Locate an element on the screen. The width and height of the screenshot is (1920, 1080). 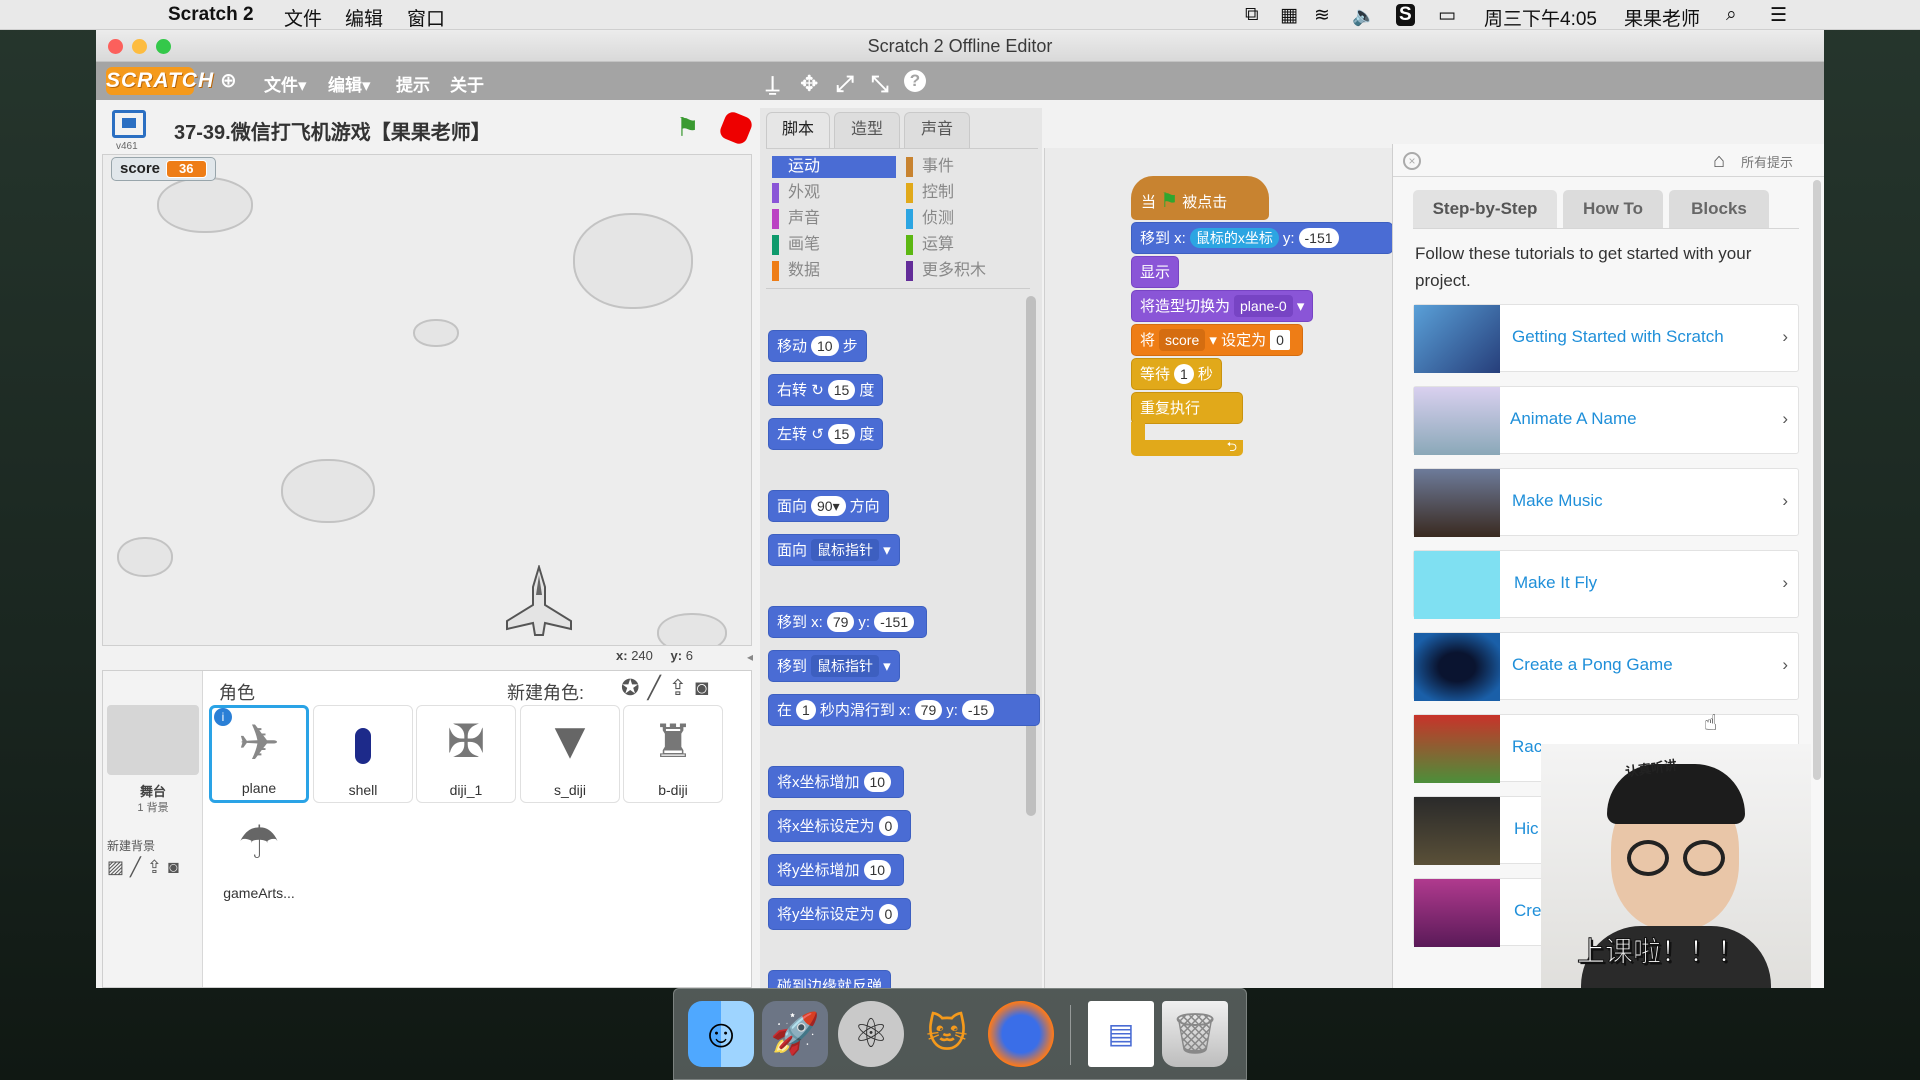
tab-blocks: Blocks is located at coordinates (1719, 209).